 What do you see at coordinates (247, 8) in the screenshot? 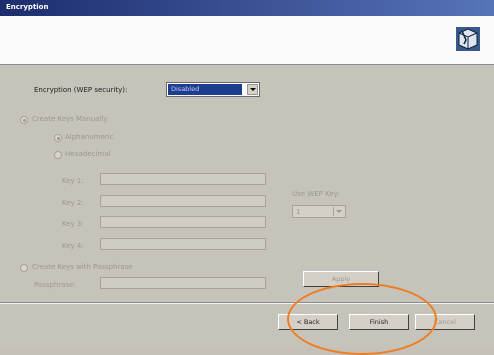
I see `title-bar: Encryption` at bounding box center [247, 8].